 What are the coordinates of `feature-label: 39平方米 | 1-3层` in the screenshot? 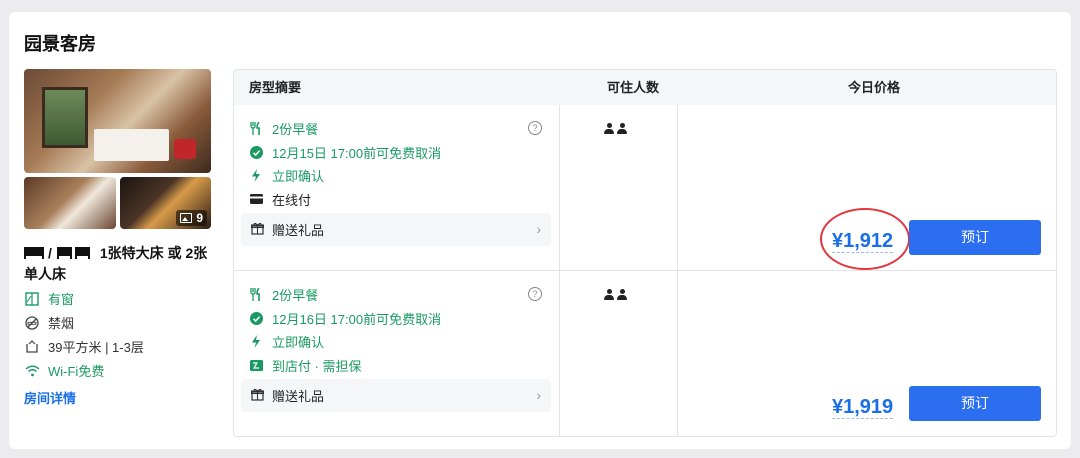 It's located at (96, 347).